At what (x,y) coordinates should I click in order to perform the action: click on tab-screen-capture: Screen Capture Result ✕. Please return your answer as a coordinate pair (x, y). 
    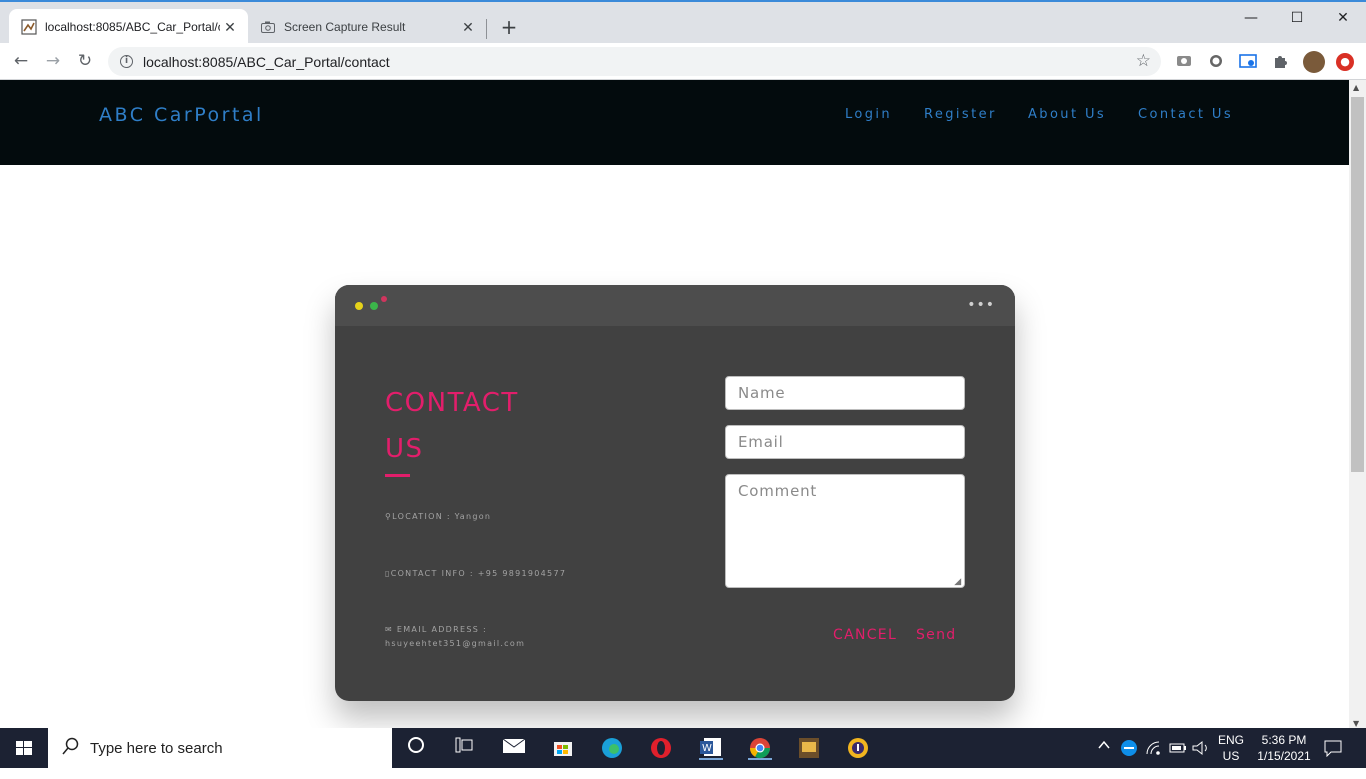
    Looking at the image, I should click on (368, 27).